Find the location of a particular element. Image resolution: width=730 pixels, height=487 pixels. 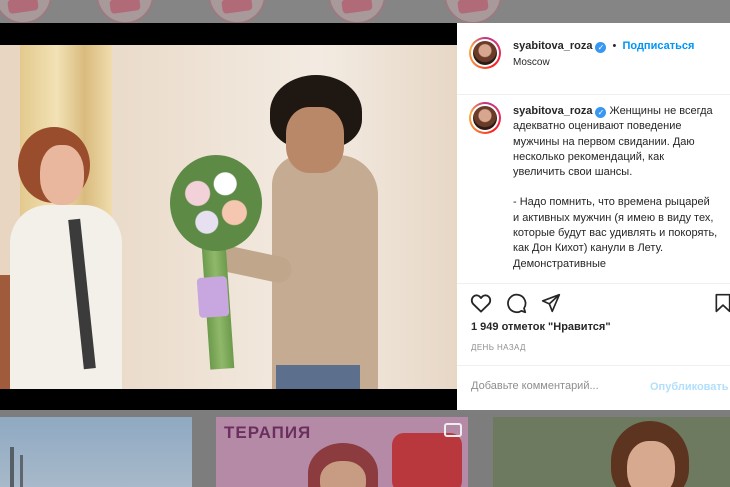

comment-bar: Опубликовать is located at coordinates (593, 387).